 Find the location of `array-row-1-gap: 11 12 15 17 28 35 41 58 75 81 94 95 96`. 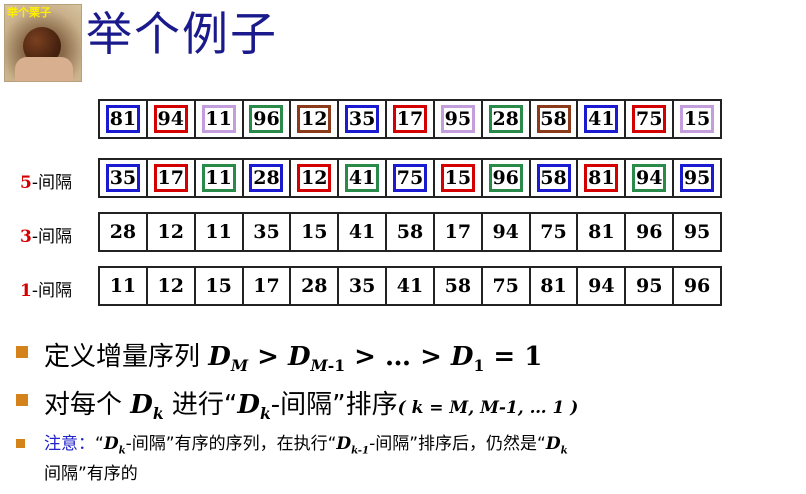

array-row-1-gap: 11 12 15 17 28 35 41 58 75 81 94 95 96 is located at coordinates (410, 286).